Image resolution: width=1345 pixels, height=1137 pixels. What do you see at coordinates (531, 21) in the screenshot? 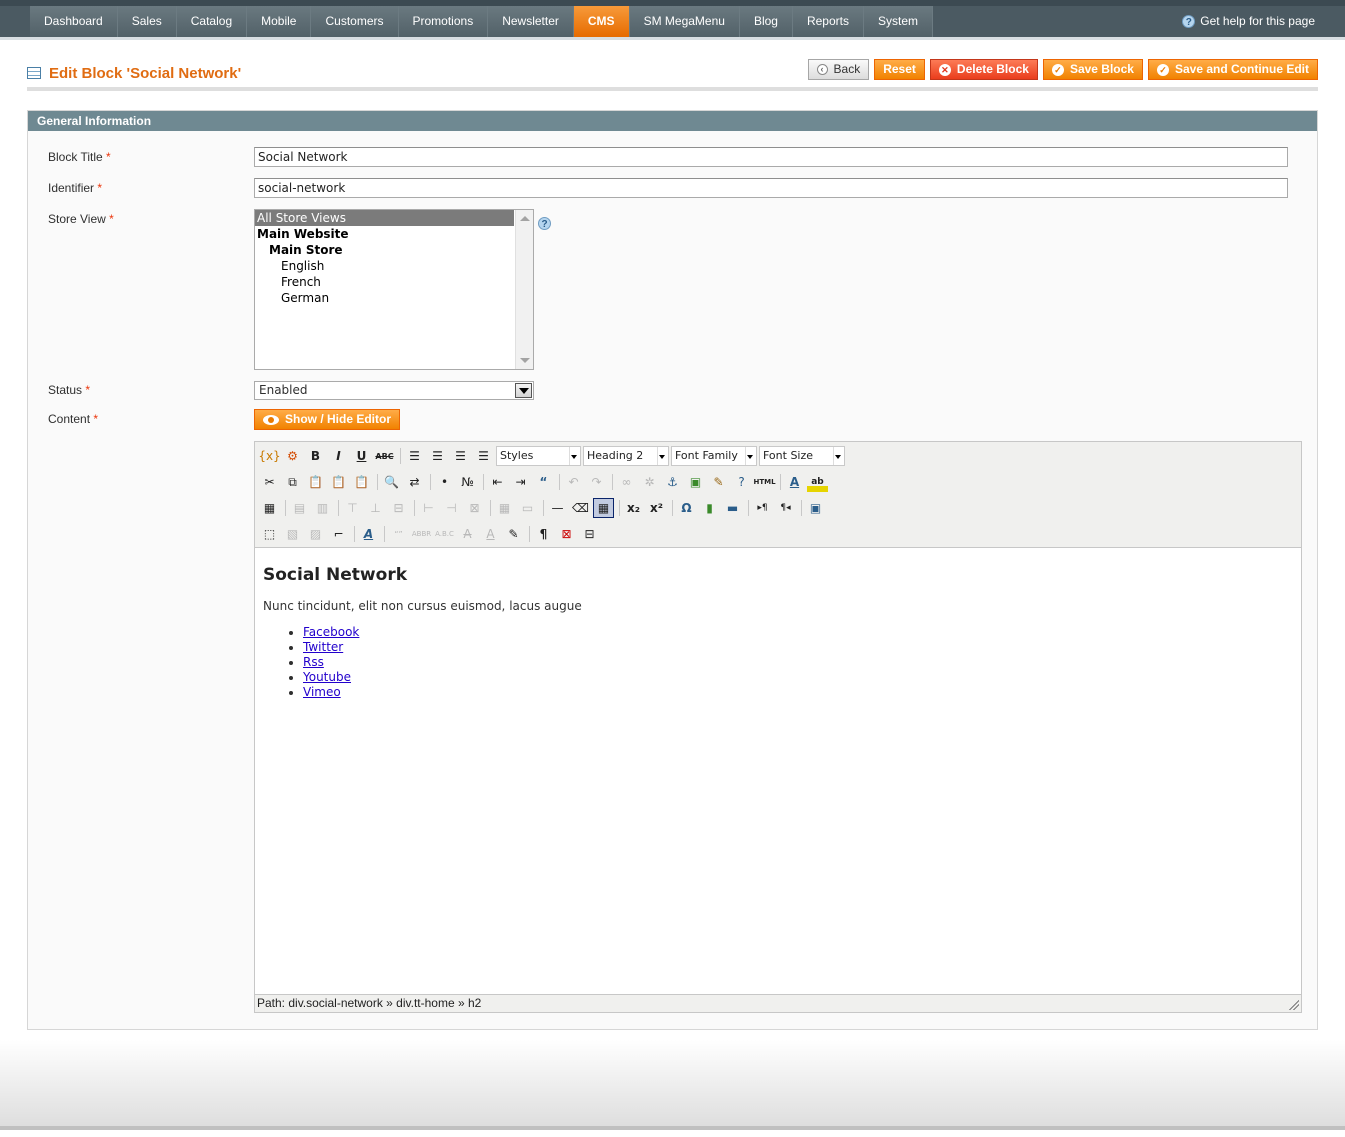
I see `nav-item-newsletter: Newsletter` at bounding box center [531, 21].